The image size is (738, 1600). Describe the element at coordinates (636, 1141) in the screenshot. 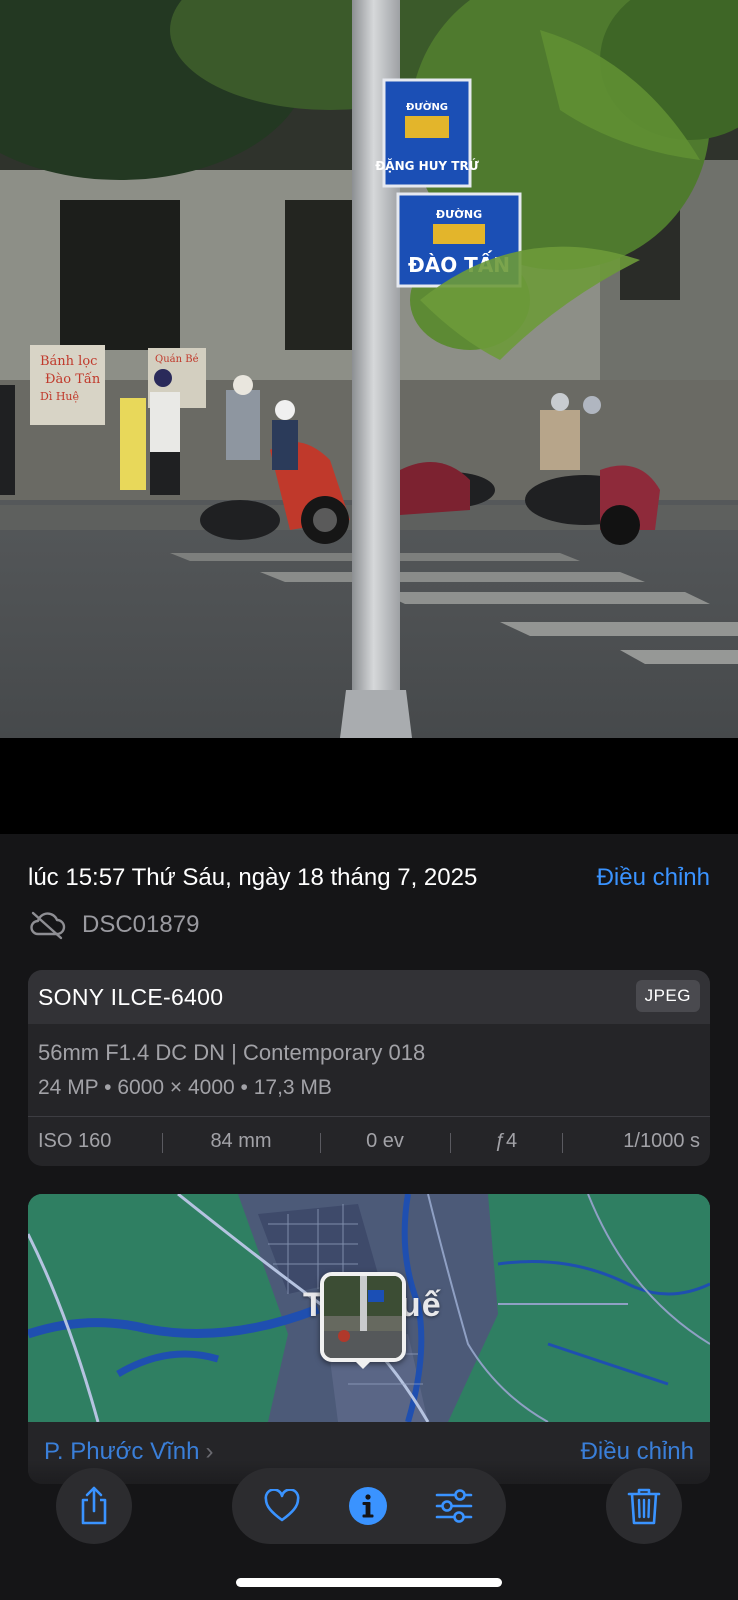

I see `exif-shutter-speed: 1/1000 s` at that location.